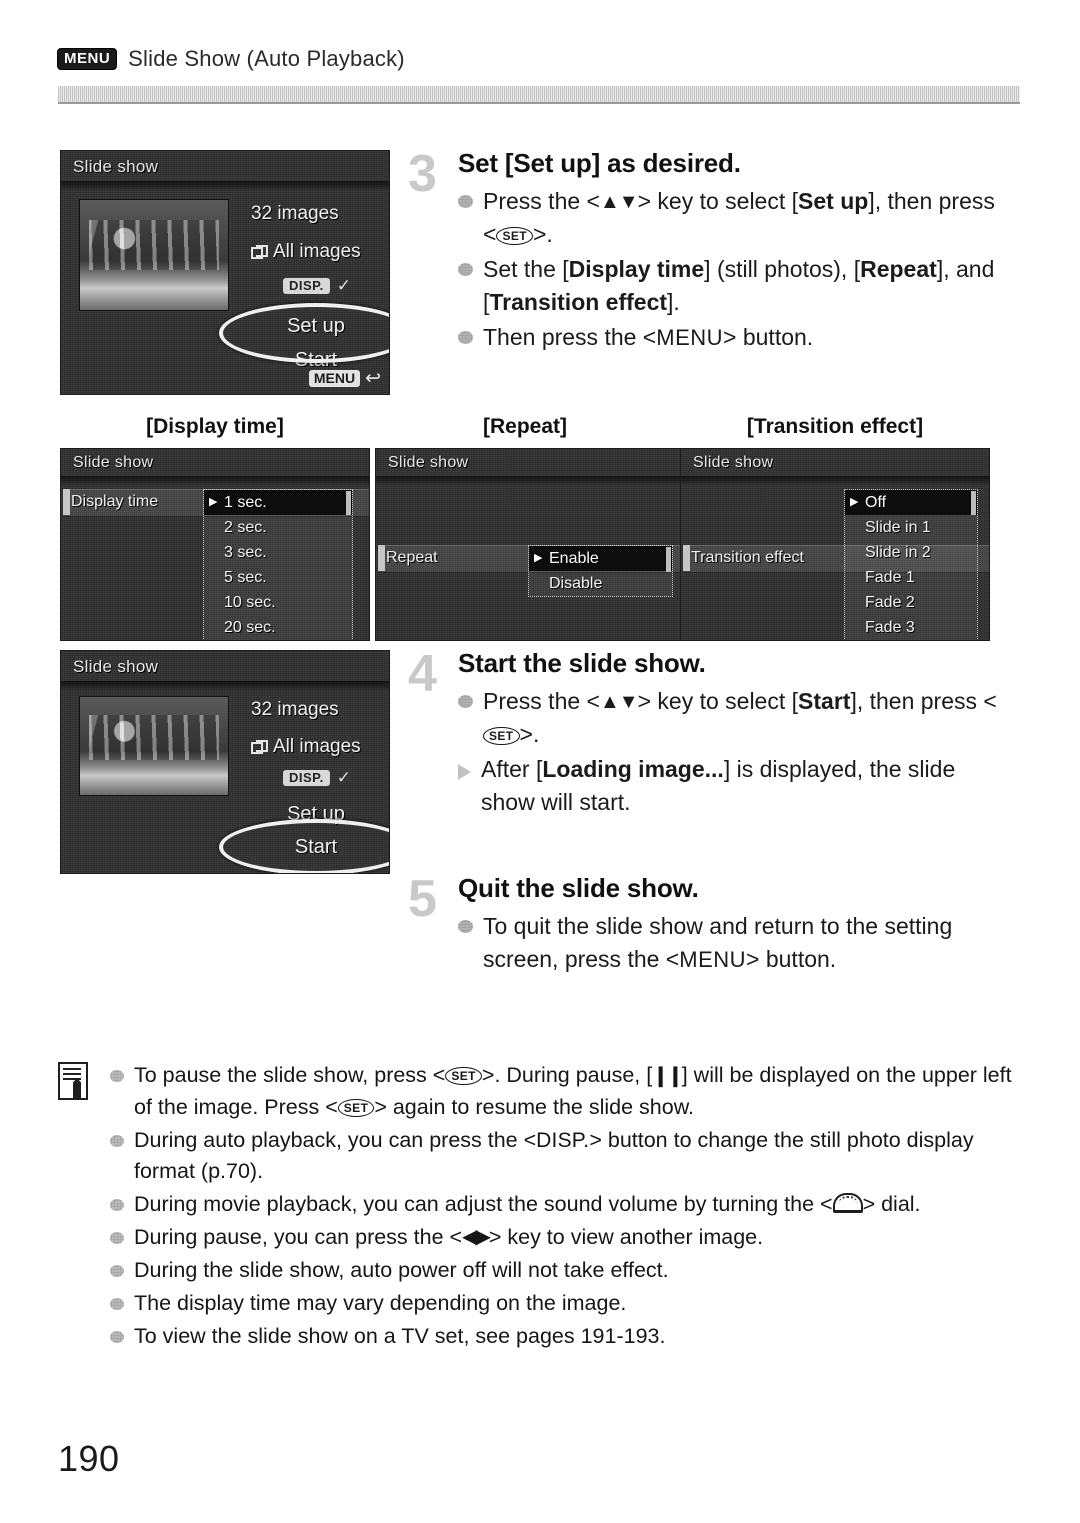 This screenshot has width=1080, height=1523. Describe the element at coordinates (278, 527) in the screenshot. I see `option-item: 2 sec.` at that location.